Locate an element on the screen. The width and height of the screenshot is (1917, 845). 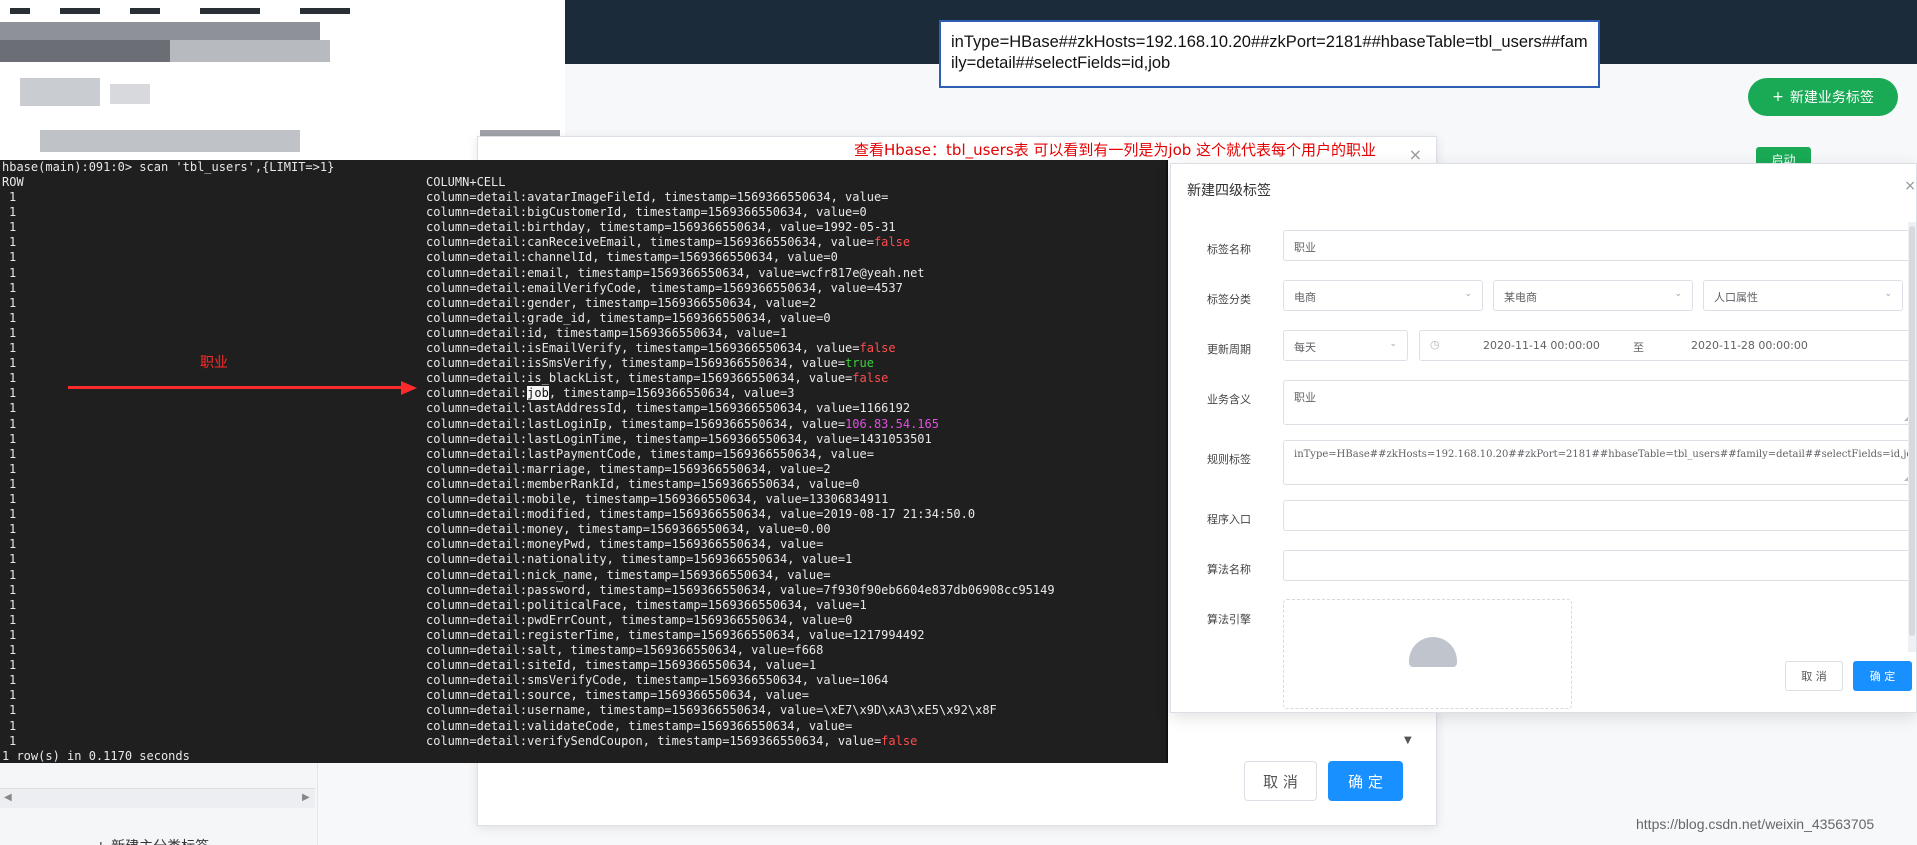
scroll-down-icon: ▼ is located at coordinates (1408, 740).